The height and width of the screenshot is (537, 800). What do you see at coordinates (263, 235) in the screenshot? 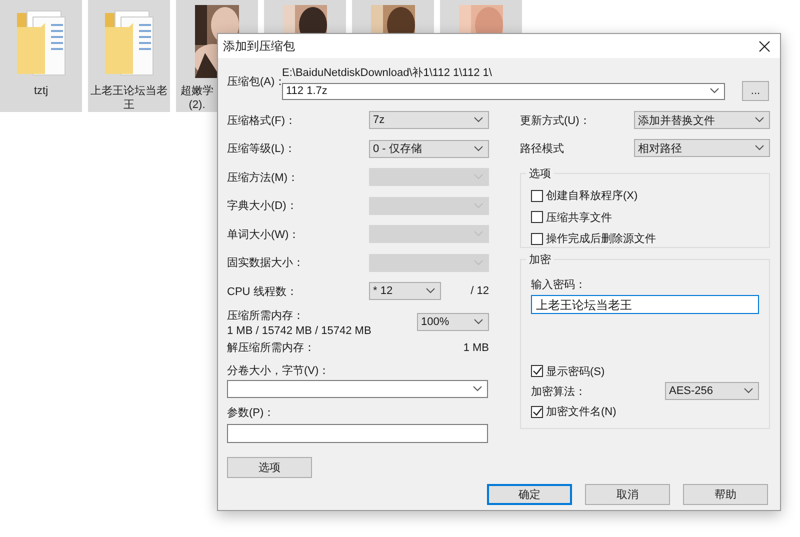
I see `field-label: 单词大小(W)：` at bounding box center [263, 235].